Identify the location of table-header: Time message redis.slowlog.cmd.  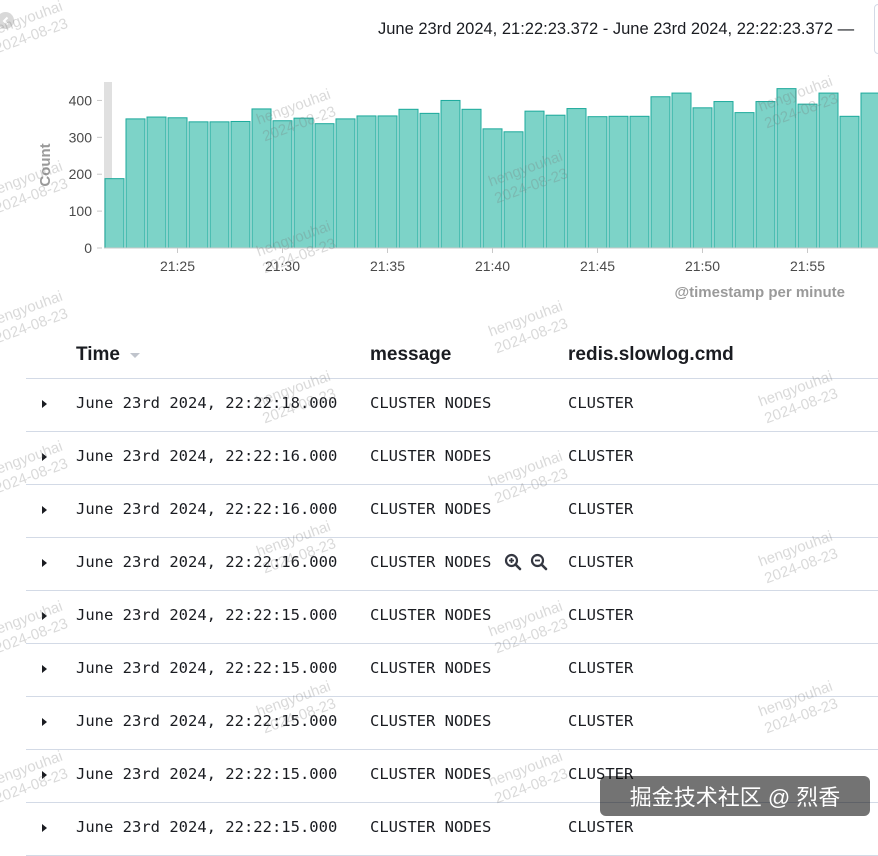
(452, 354).